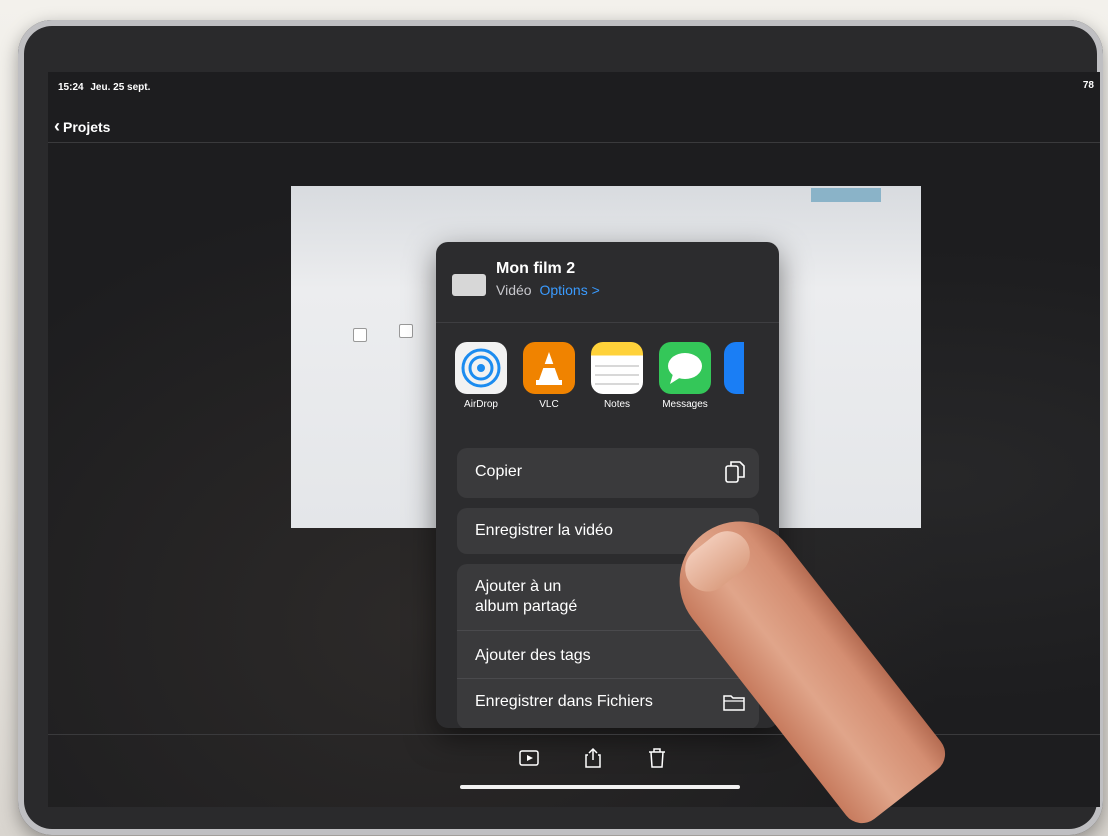 The height and width of the screenshot is (836, 1108). I want to click on app-label: VLC, so click(549, 404).